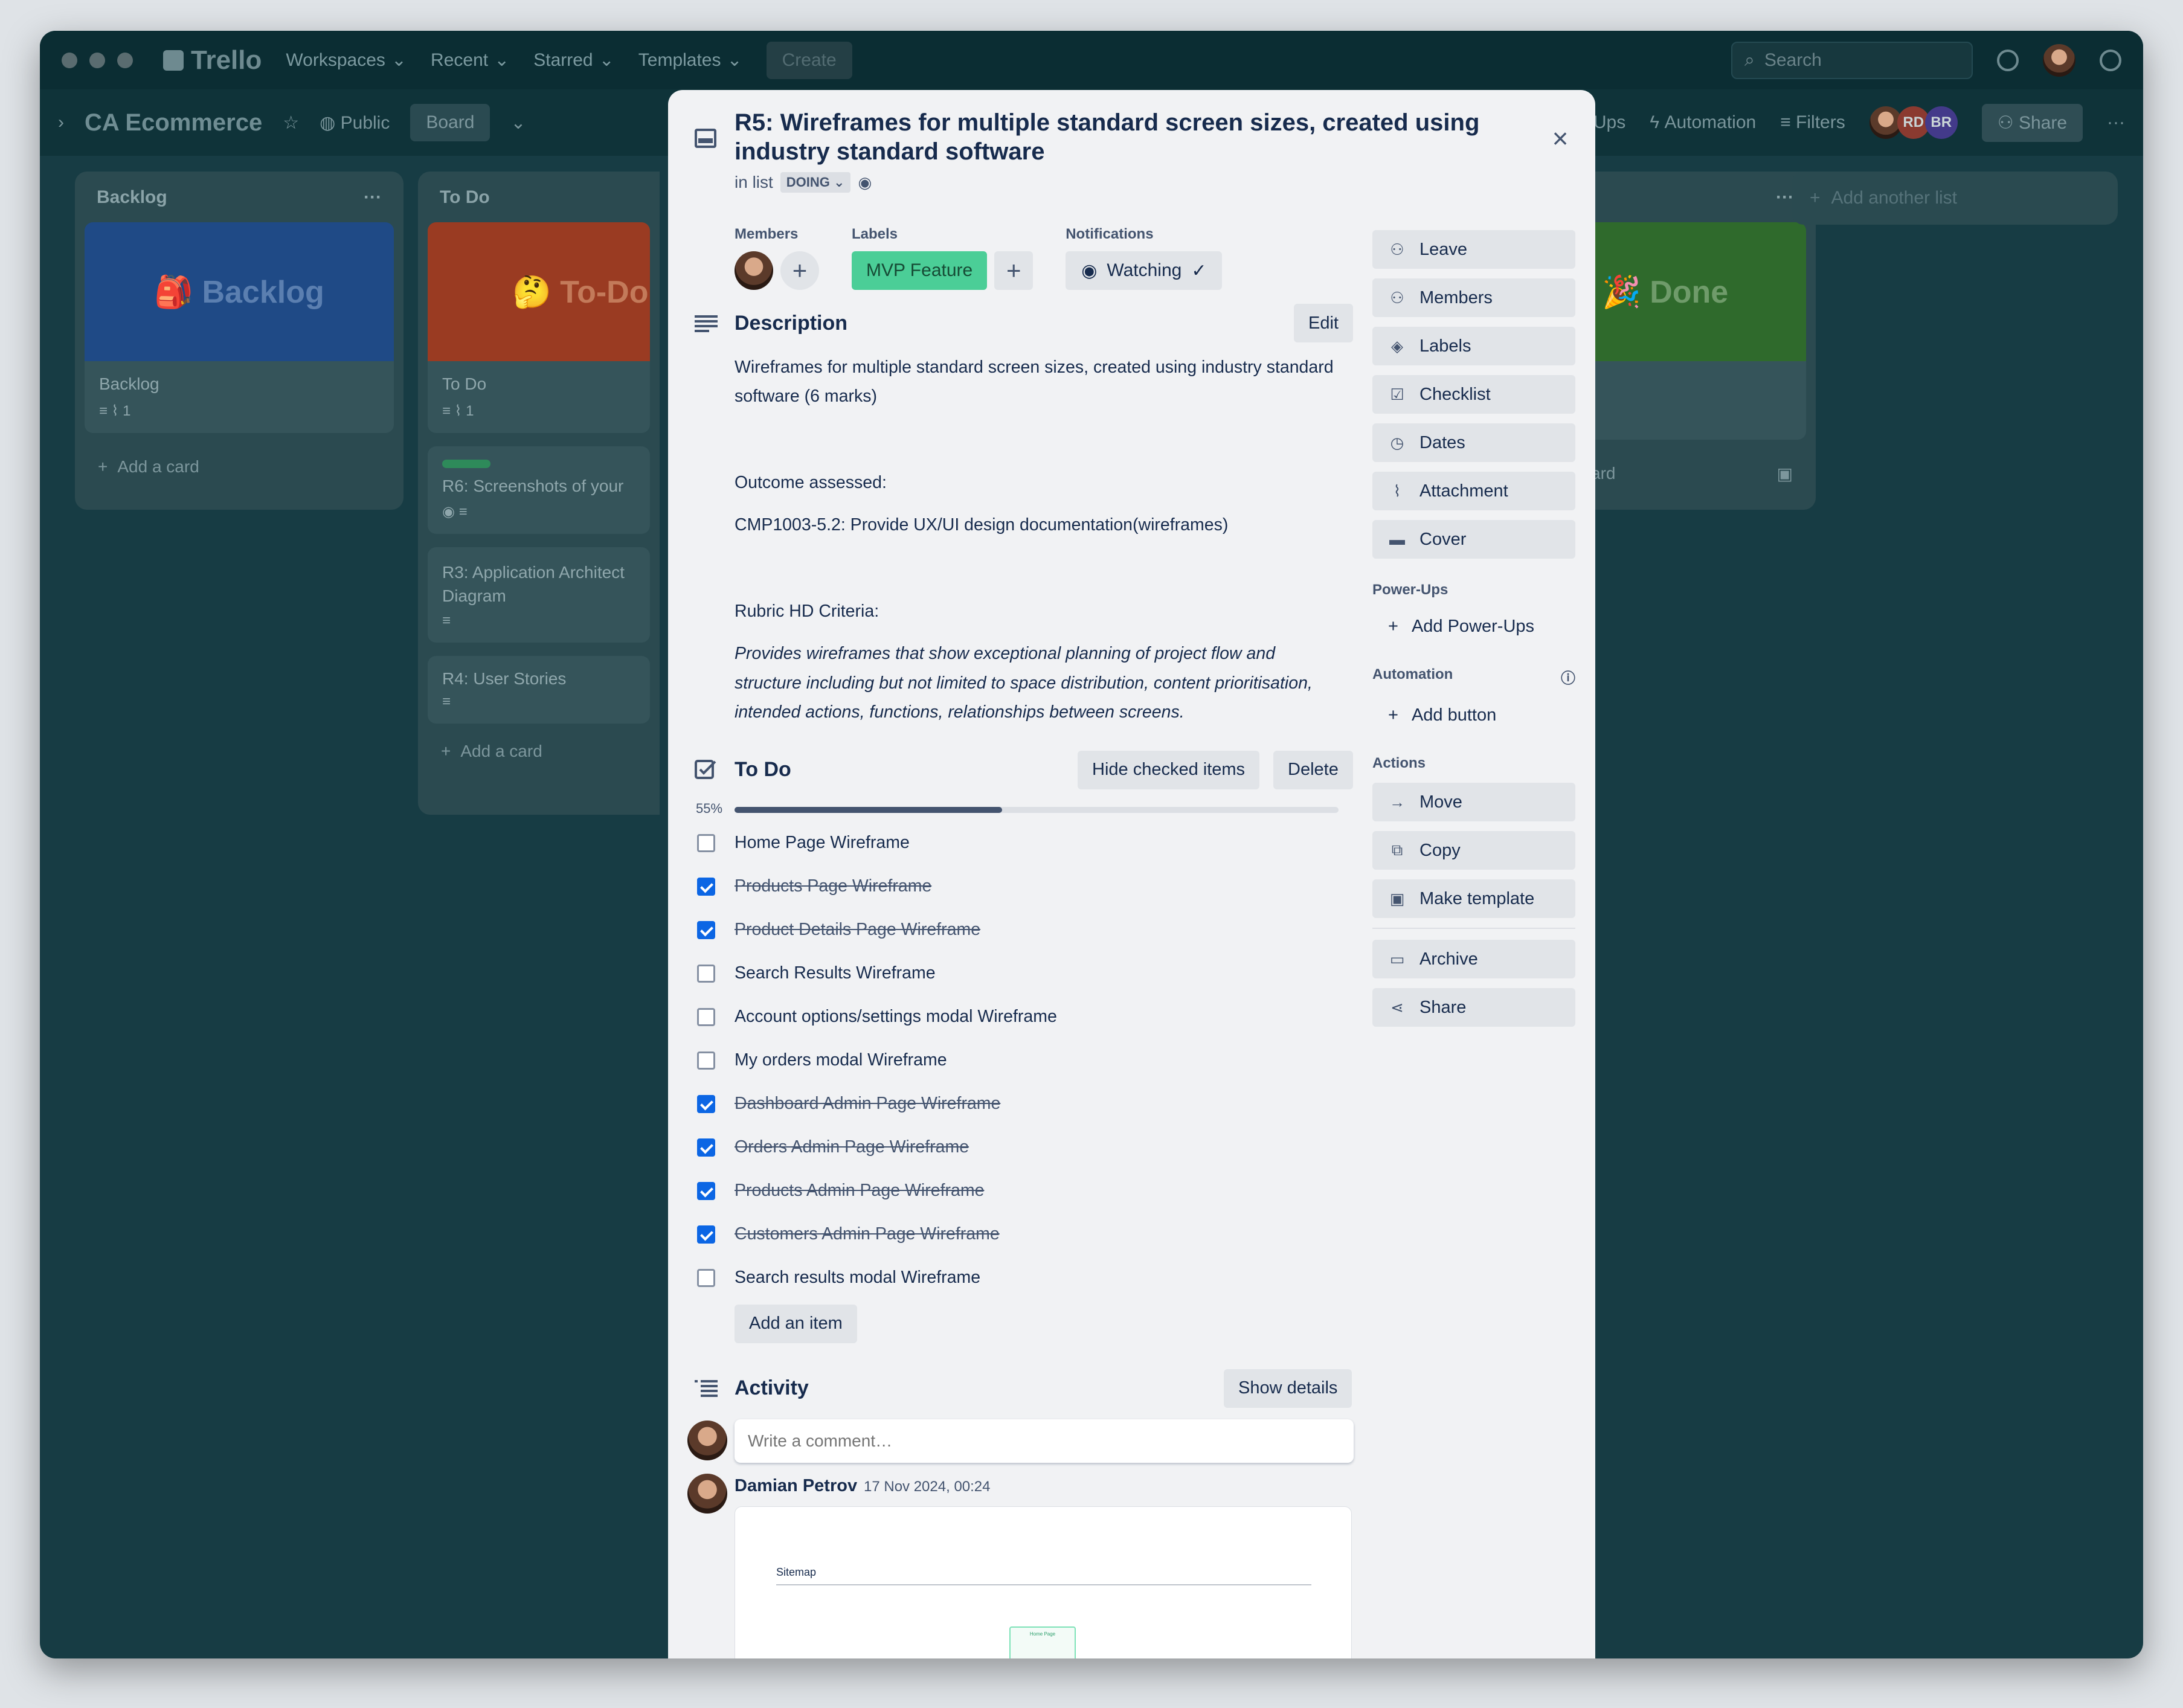 The width and height of the screenshot is (2183, 1708). What do you see at coordinates (857, 1278) in the screenshot?
I see `checklist-item-text: Search results modal Wireframe` at bounding box center [857, 1278].